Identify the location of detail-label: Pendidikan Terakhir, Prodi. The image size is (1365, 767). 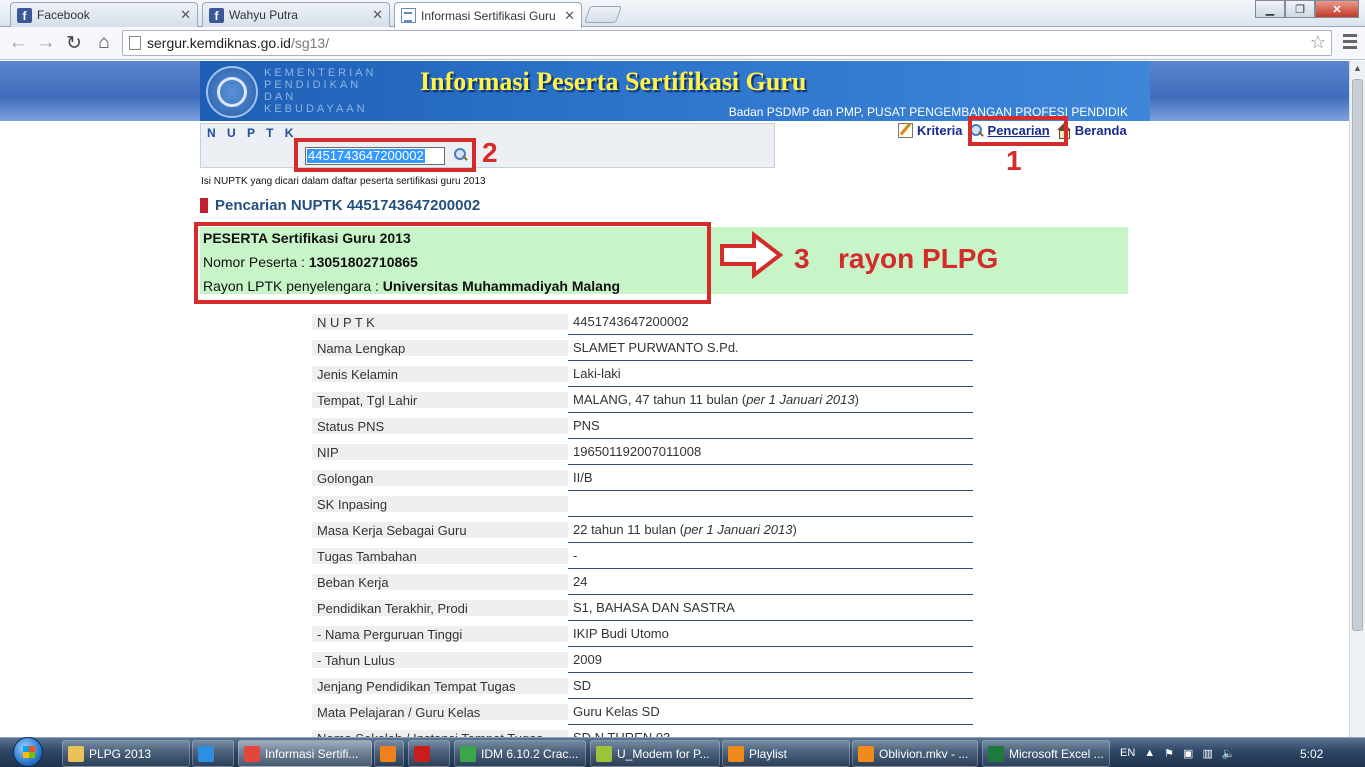
(440, 608).